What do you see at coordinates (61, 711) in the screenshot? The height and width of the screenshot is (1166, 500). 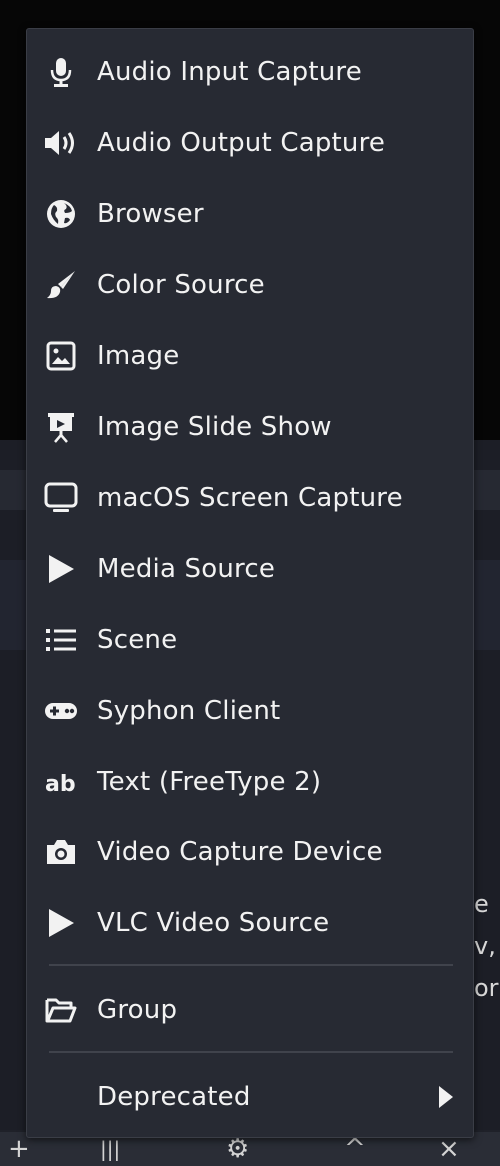 I see `gamepad-icon` at bounding box center [61, 711].